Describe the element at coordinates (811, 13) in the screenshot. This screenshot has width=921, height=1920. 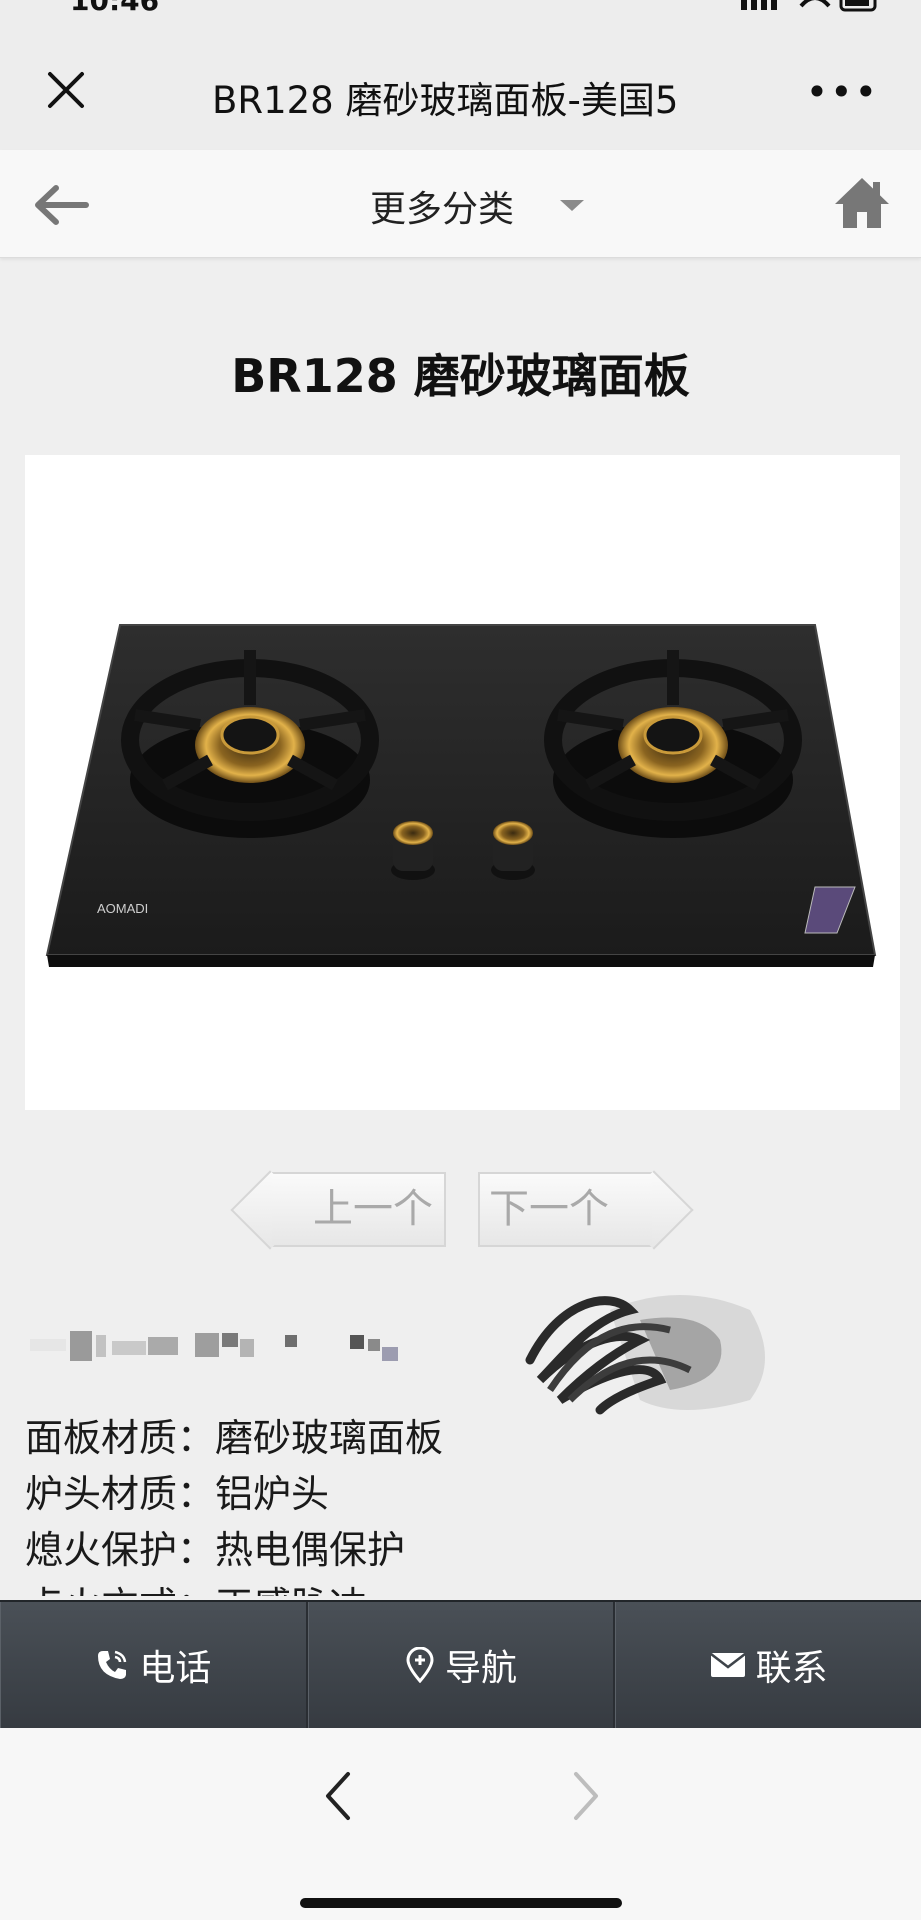
I see `system-status-icons` at that location.